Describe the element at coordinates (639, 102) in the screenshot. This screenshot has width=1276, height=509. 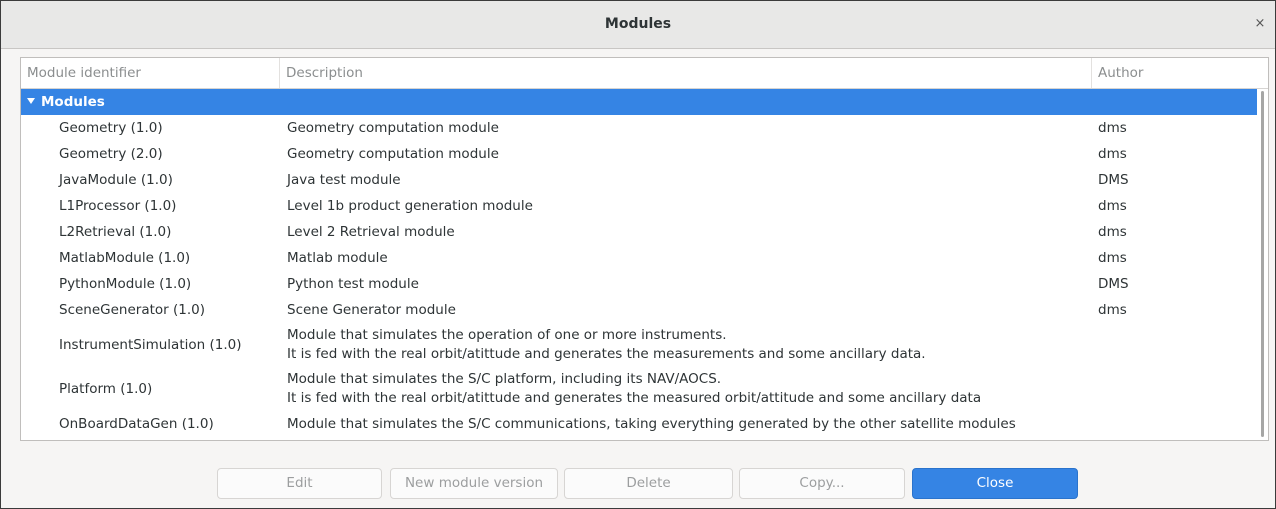
I see `group-row-modules: Modules` at that location.